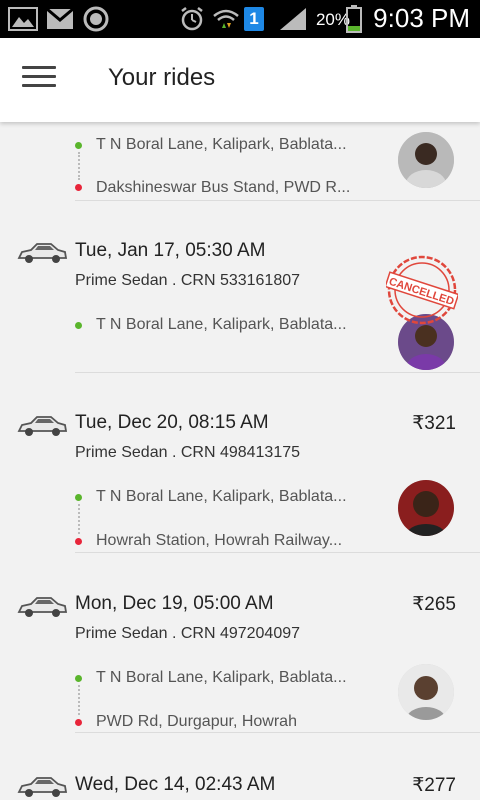 The height and width of the screenshot is (800, 480). What do you see at coordinates (60, 18) in the screenshot?
I see `gmail-icon` at bounding box center [60, 18].